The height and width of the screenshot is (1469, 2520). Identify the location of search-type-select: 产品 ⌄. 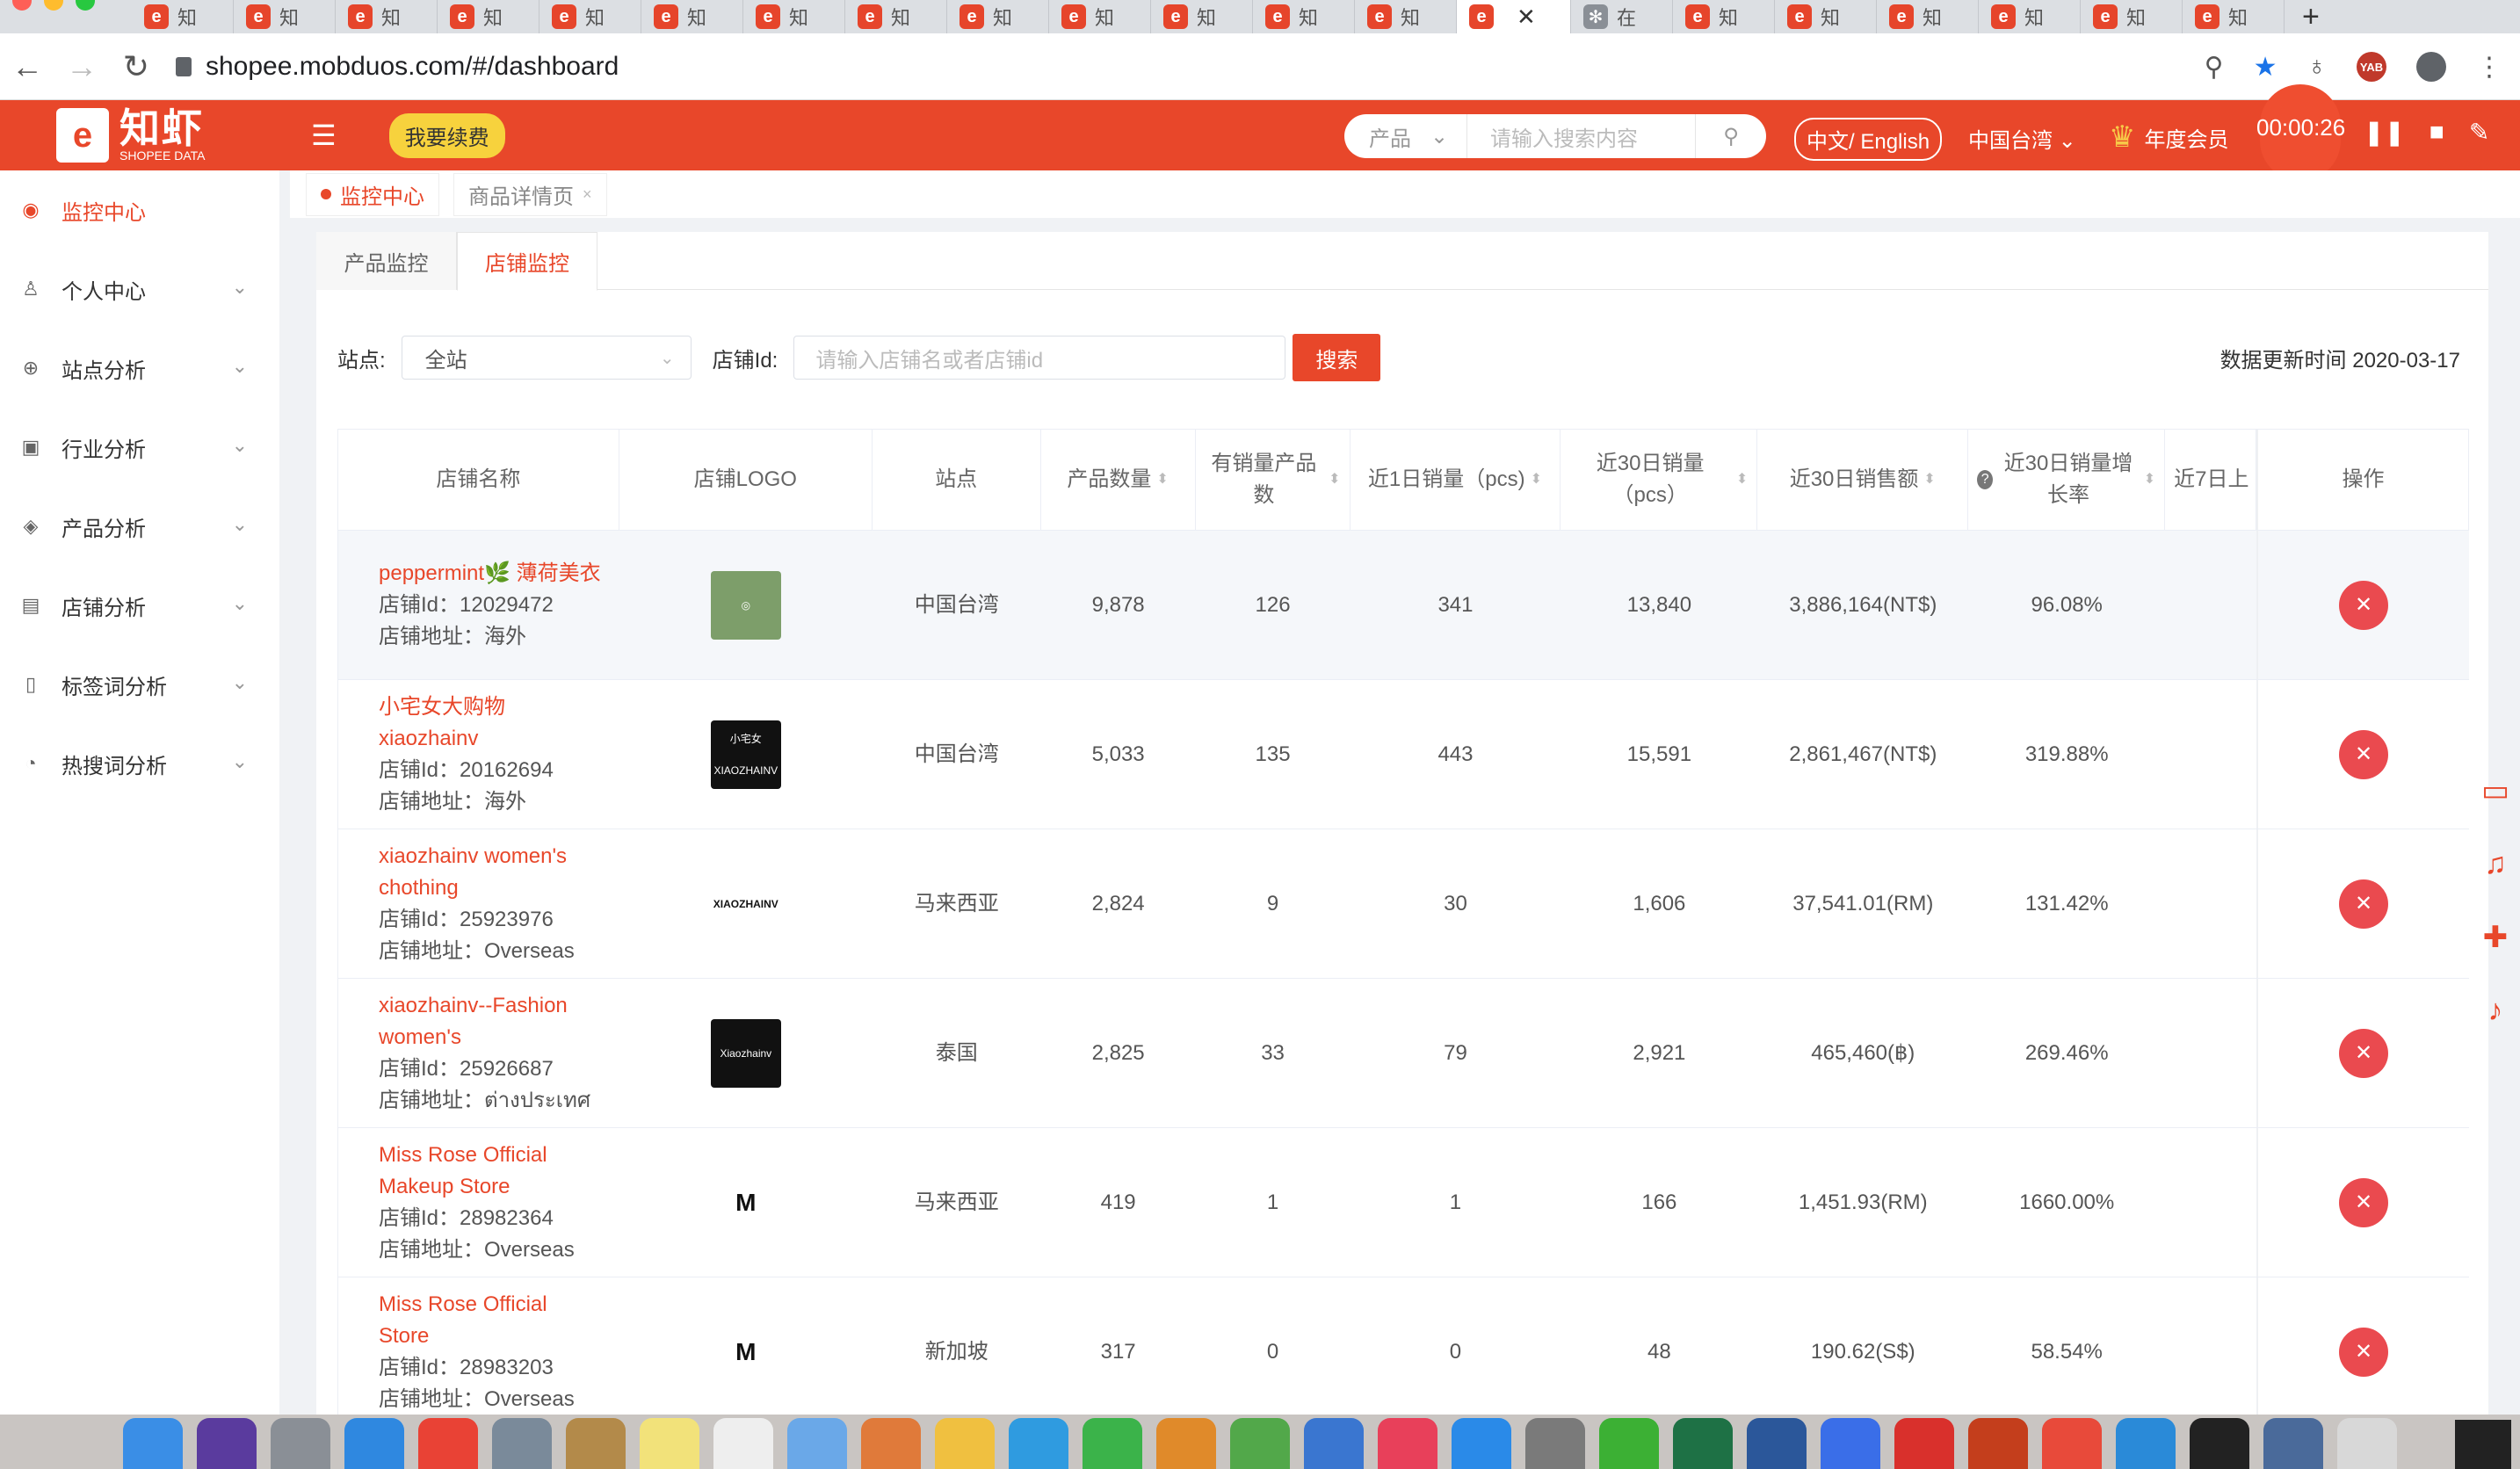
(1405, 136).